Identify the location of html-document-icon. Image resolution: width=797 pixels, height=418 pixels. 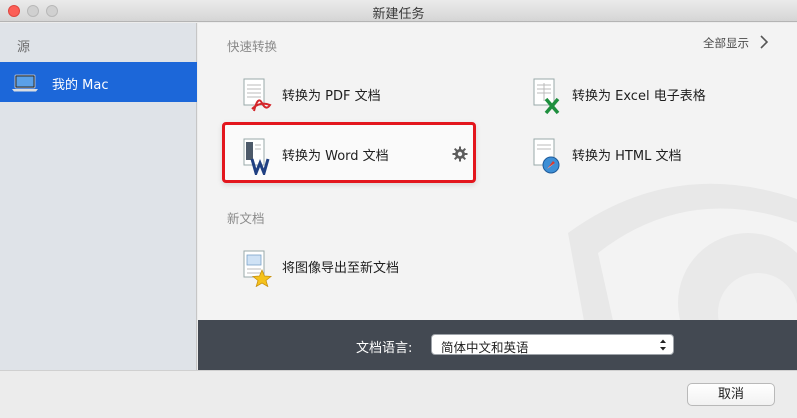
(546, 156).